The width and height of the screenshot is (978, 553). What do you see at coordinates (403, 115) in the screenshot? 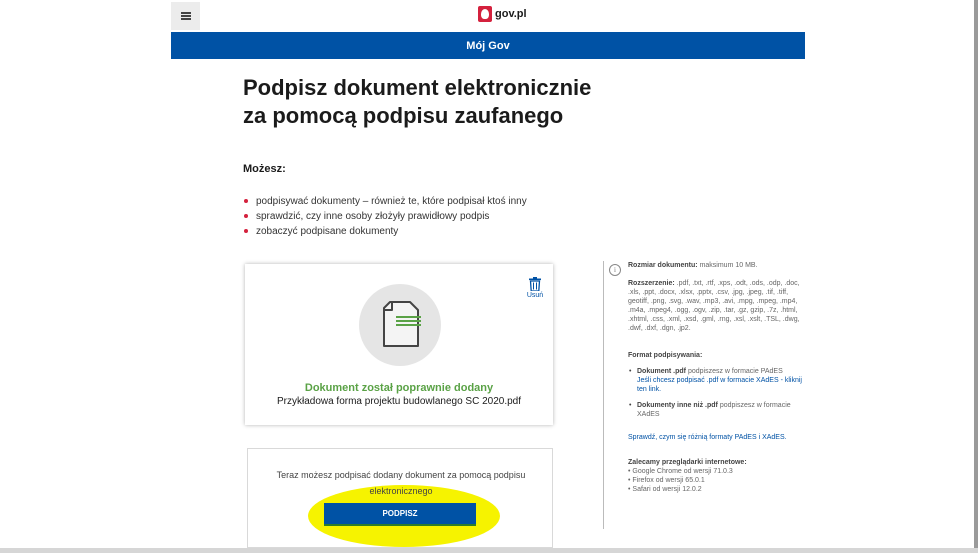
I see `title-line-2: za pomocą podpisu zaufanego` at bounding box center [403, 115].